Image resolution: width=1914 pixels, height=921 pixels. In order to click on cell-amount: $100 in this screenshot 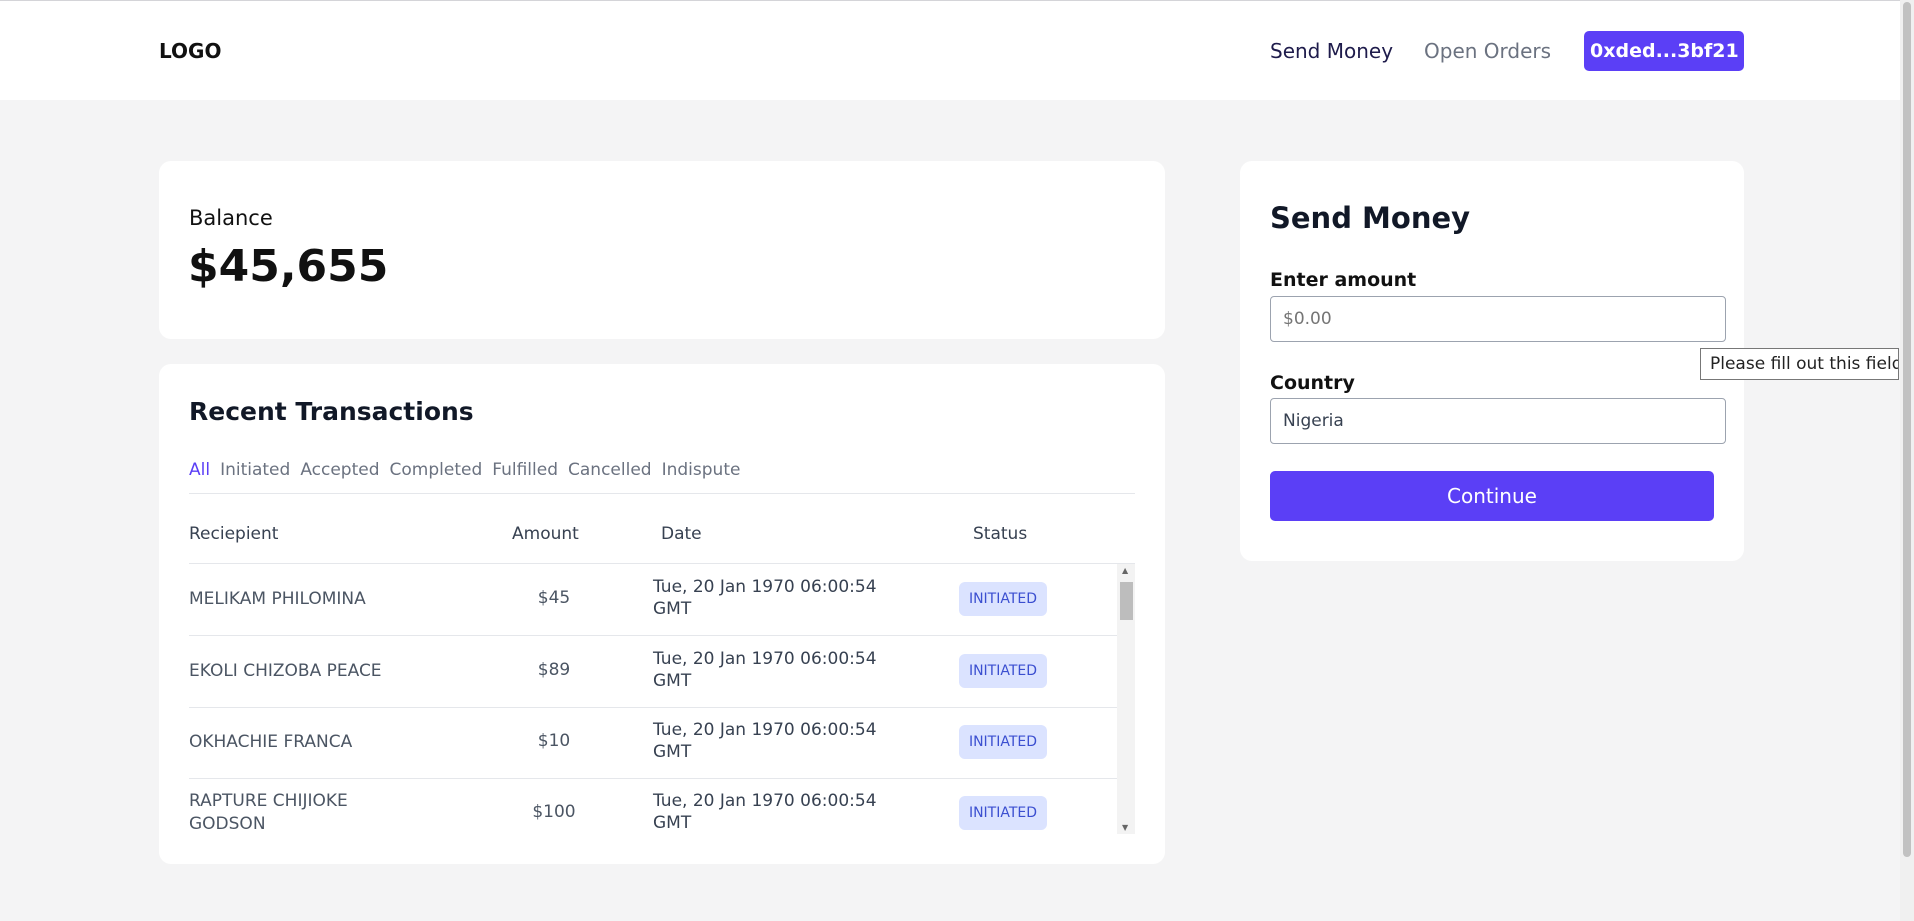, I will do `click(554, 812)`.